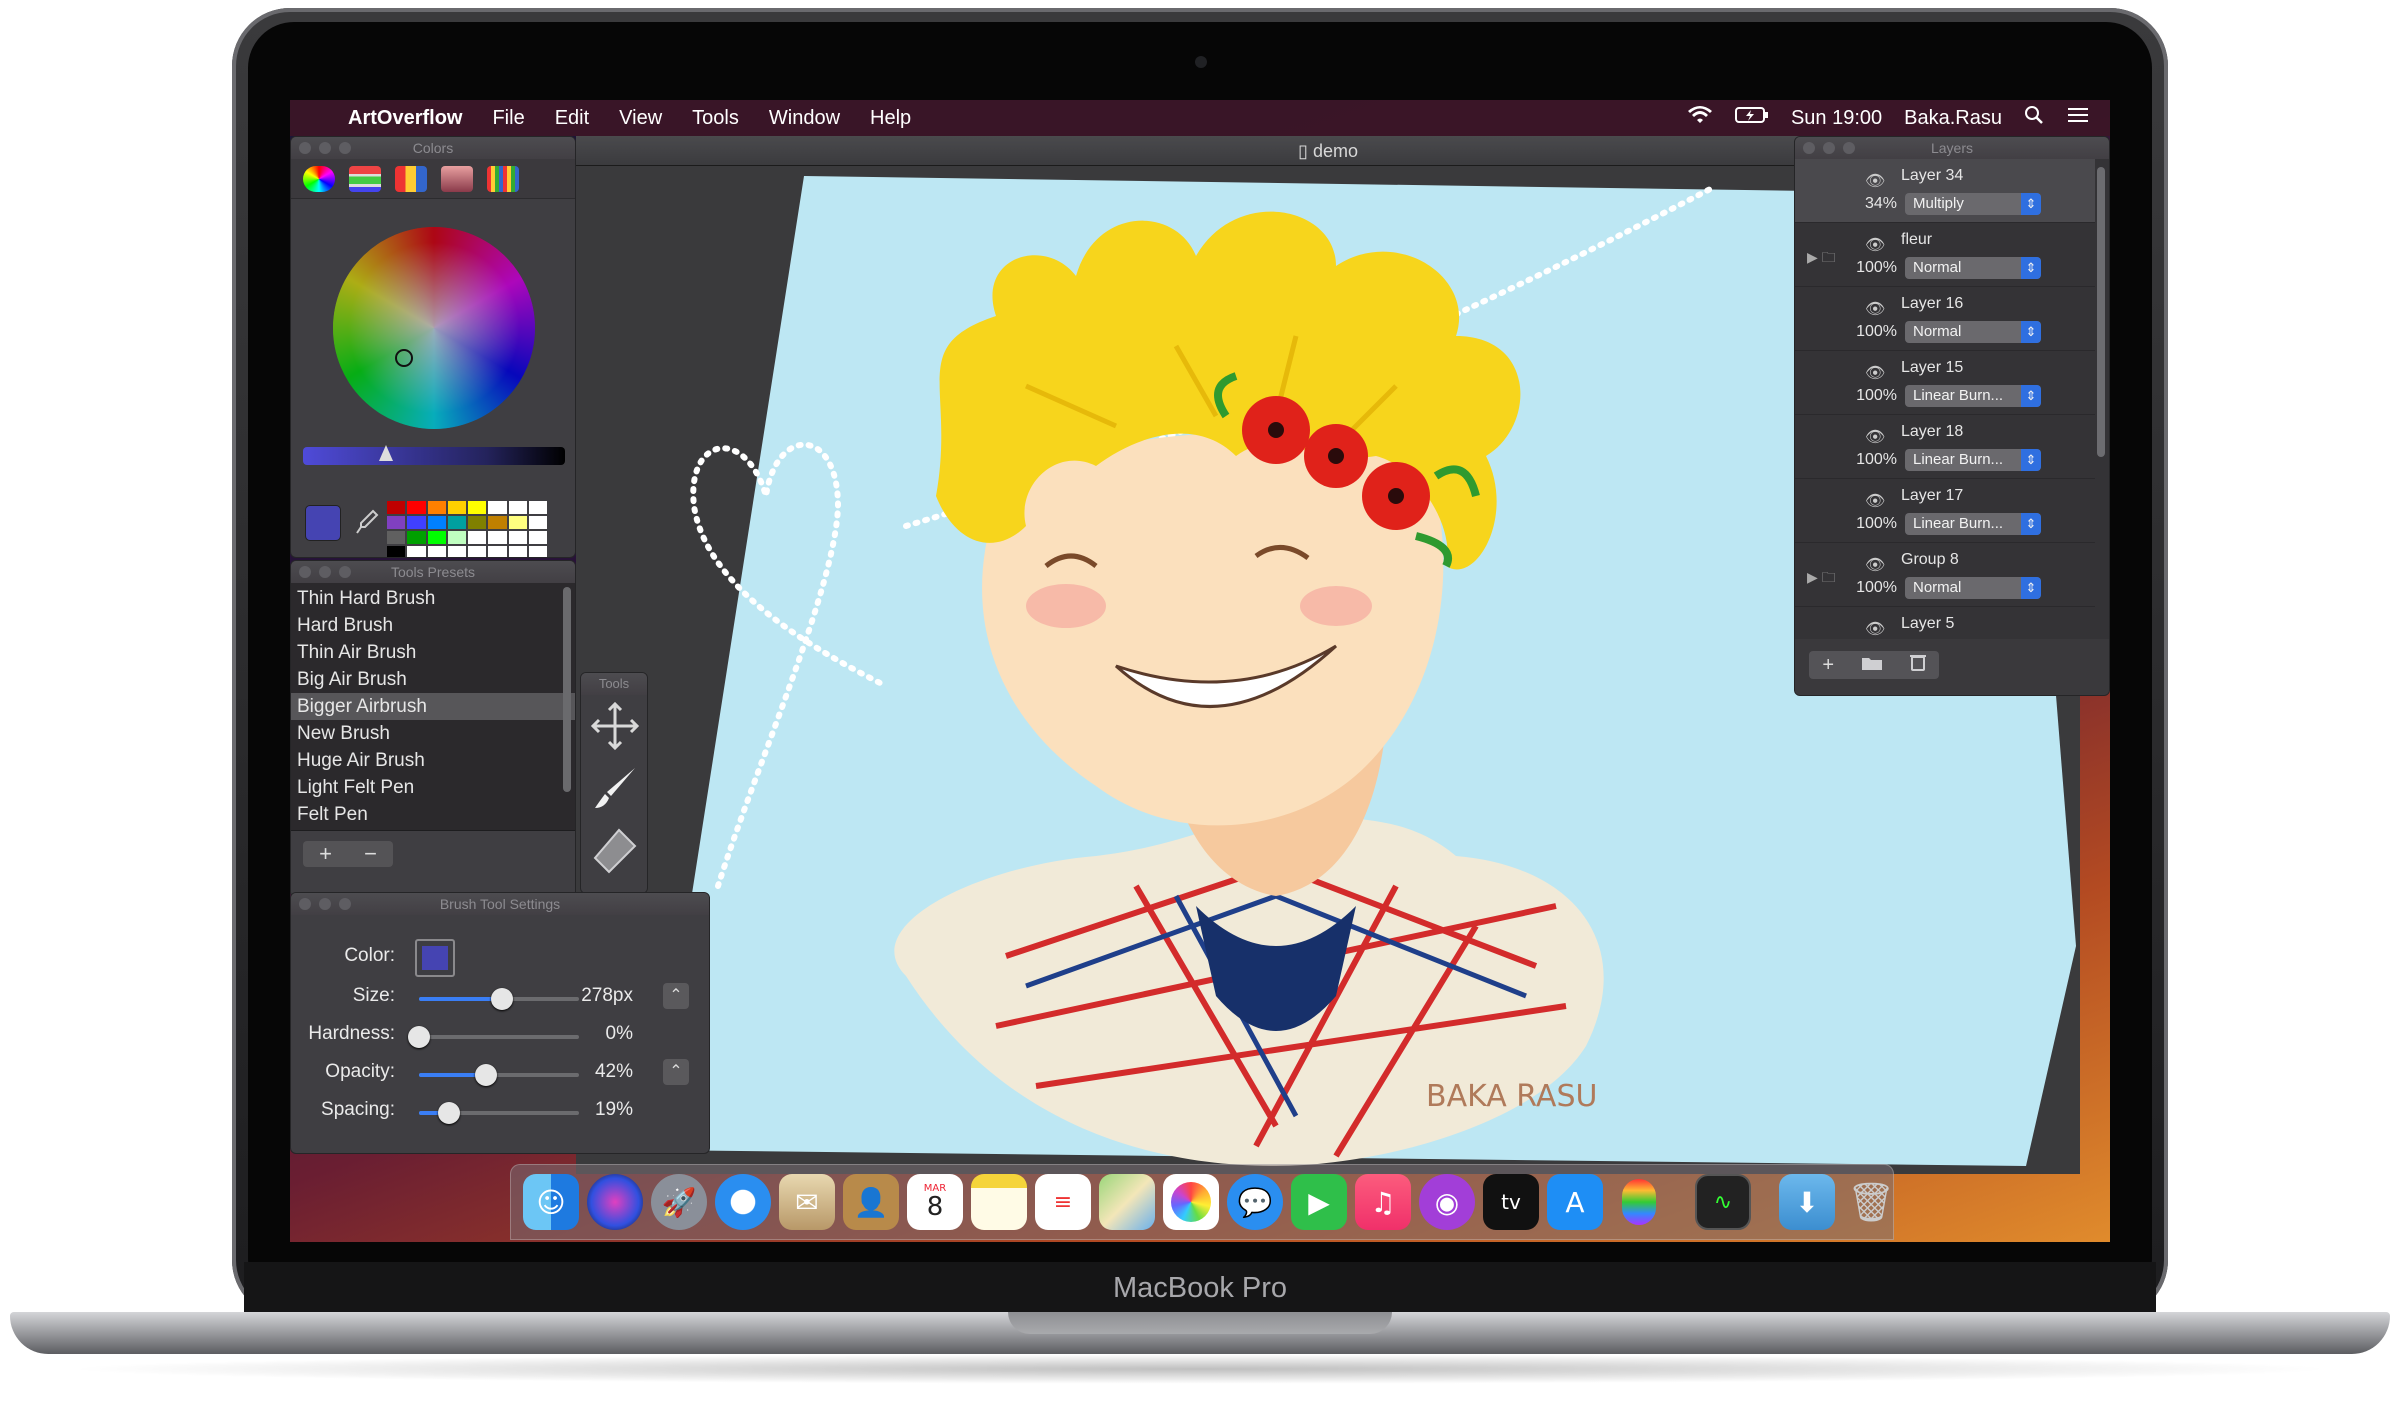 The height and width of the screenshot is (1427, 2400). Describe the element at coordinates (1447, 1202) in the screenshot. I see `podcasts-icon: ◉` at that location.